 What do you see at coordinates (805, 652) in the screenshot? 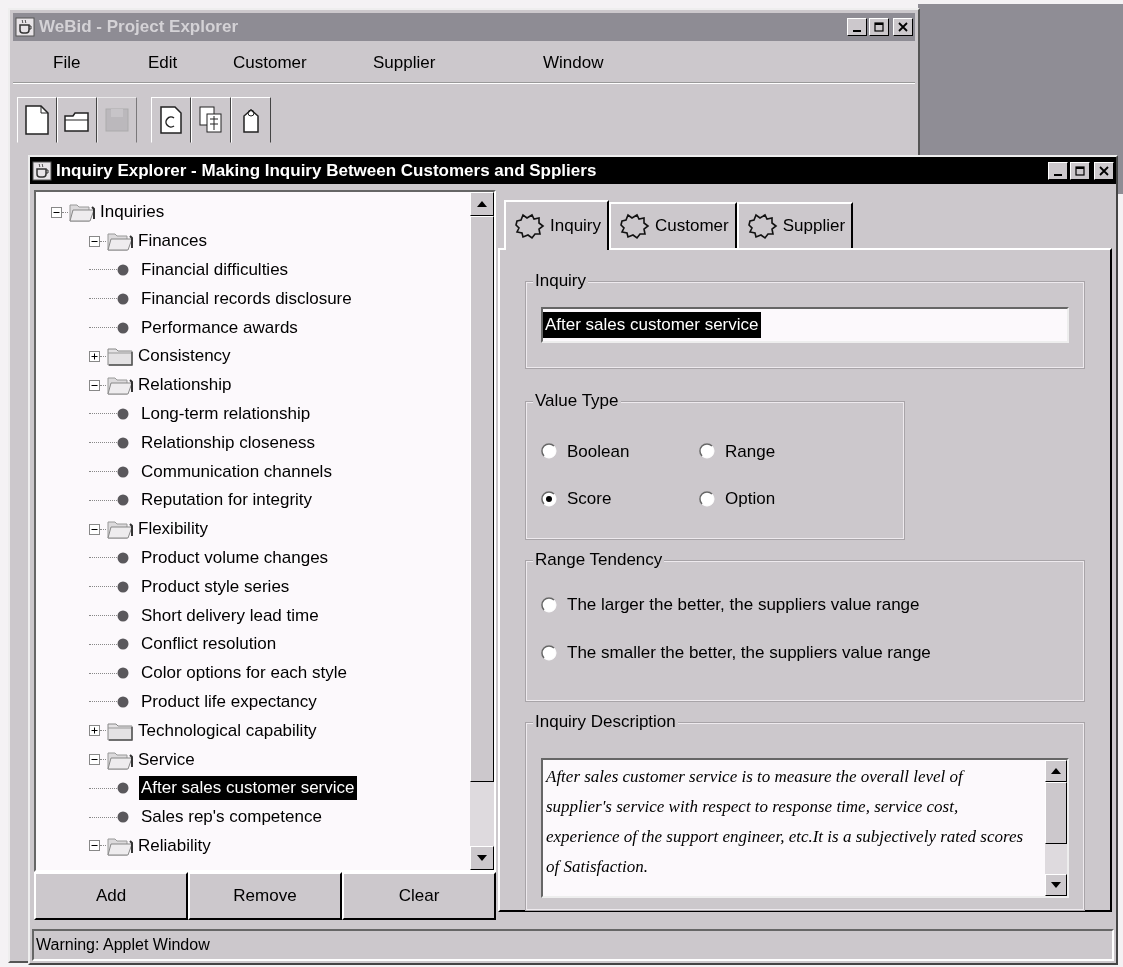
I see `radio-option: The smaller the better, the suppliers value range` at bounding box center [805, 652].